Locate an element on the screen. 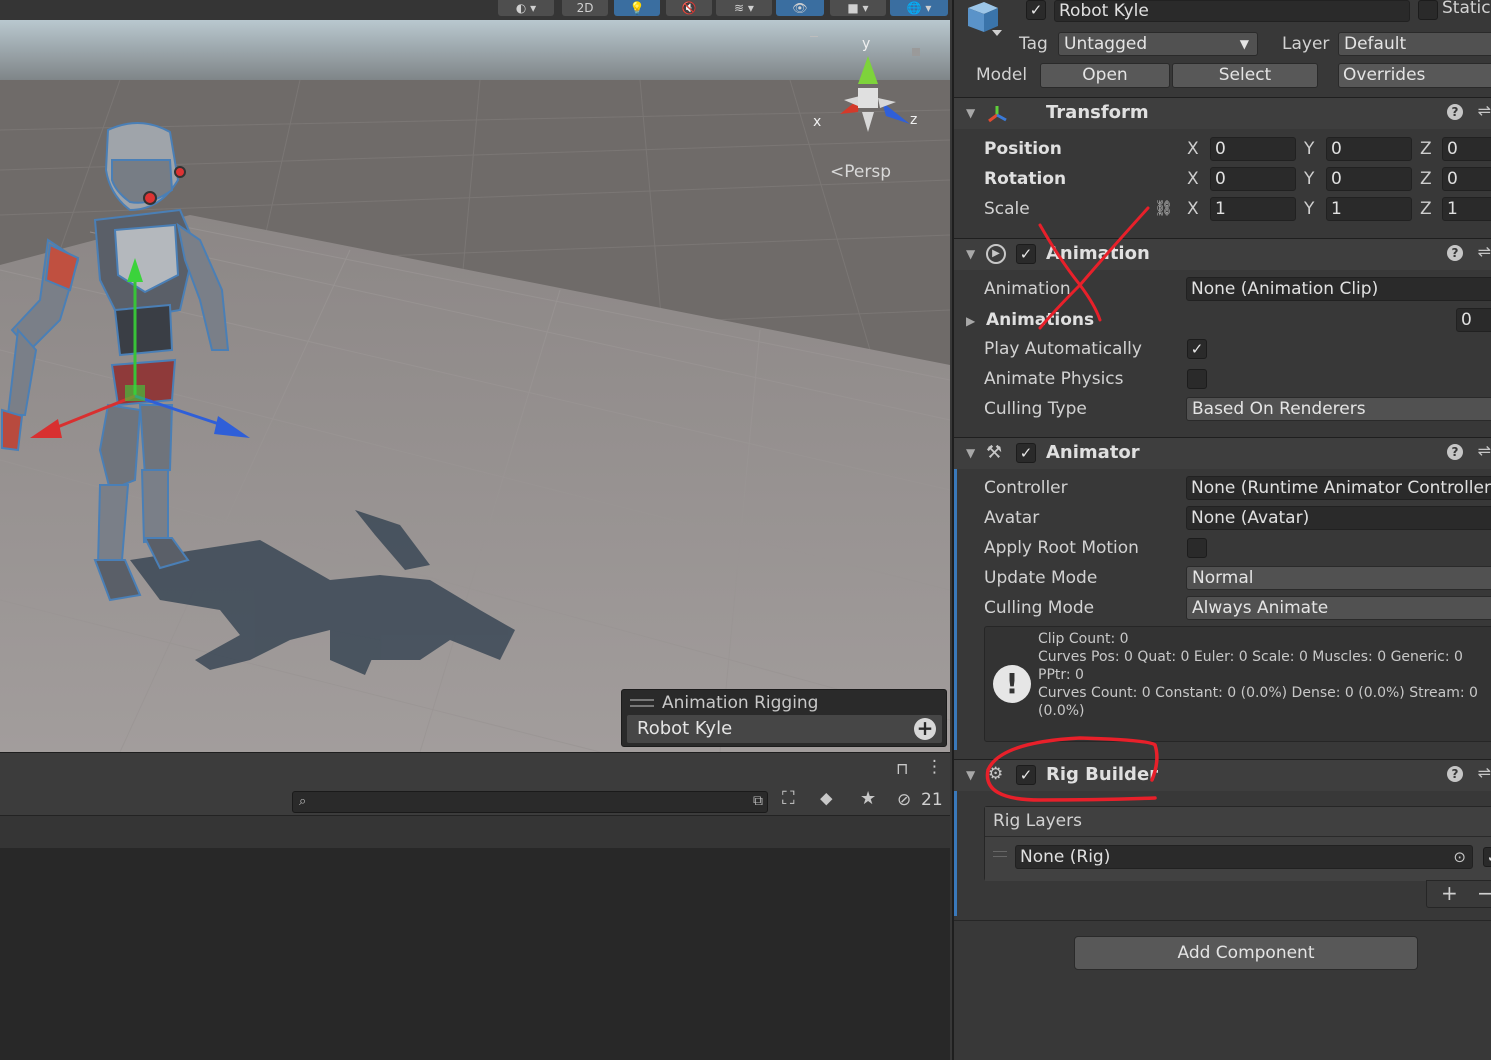 The width and height of the screenshot is (1491, 1060). culling-mode-dropdown: Always Animate is located at coordinates (1338, 608).